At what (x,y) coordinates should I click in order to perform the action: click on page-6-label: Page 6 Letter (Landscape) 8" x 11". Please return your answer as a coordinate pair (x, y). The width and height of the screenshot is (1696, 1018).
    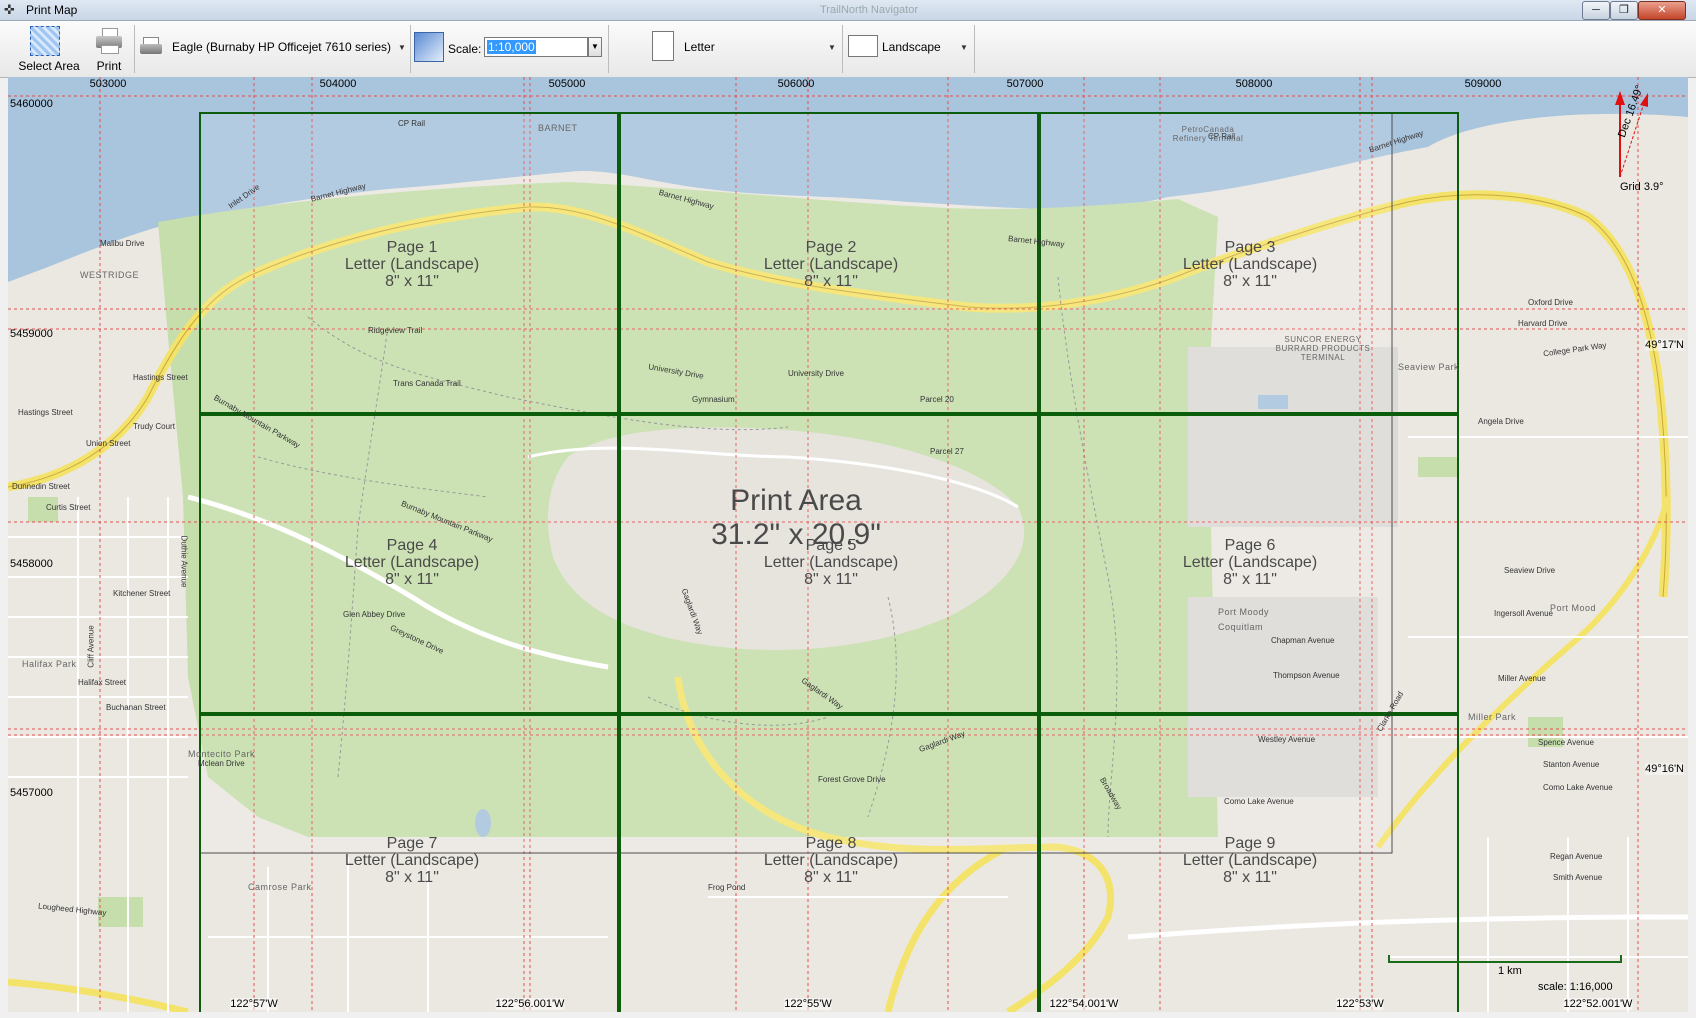
    Looking at the image, I should click on (1250, 562).